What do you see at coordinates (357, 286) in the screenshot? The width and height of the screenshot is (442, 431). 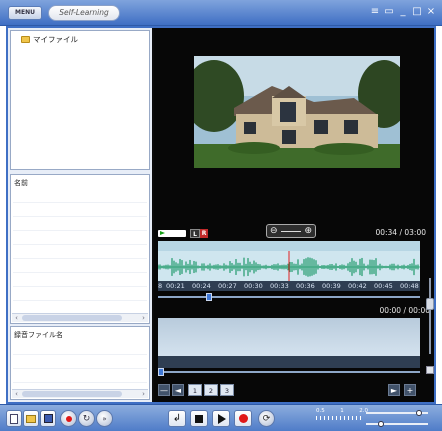 I see `time-tick-label: 00:42` at bounding box center [357, 286].